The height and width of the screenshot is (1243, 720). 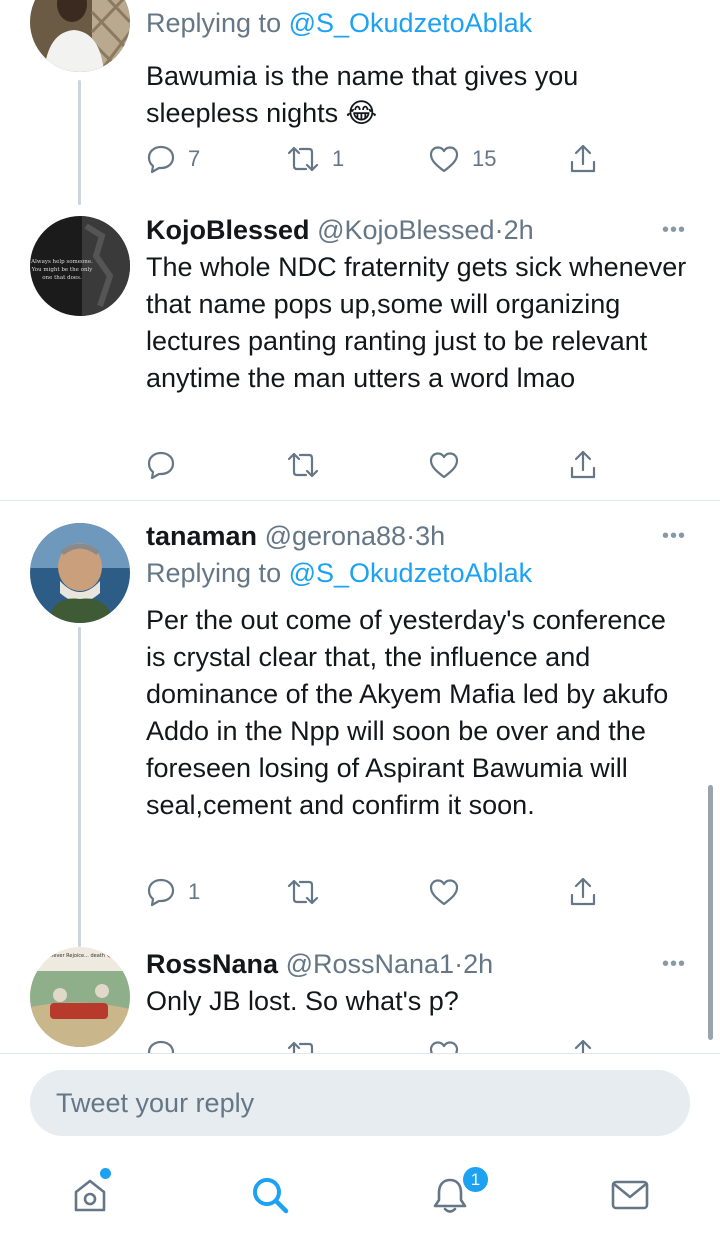 I want to click on tab-search, so click(x=270, y=1195).